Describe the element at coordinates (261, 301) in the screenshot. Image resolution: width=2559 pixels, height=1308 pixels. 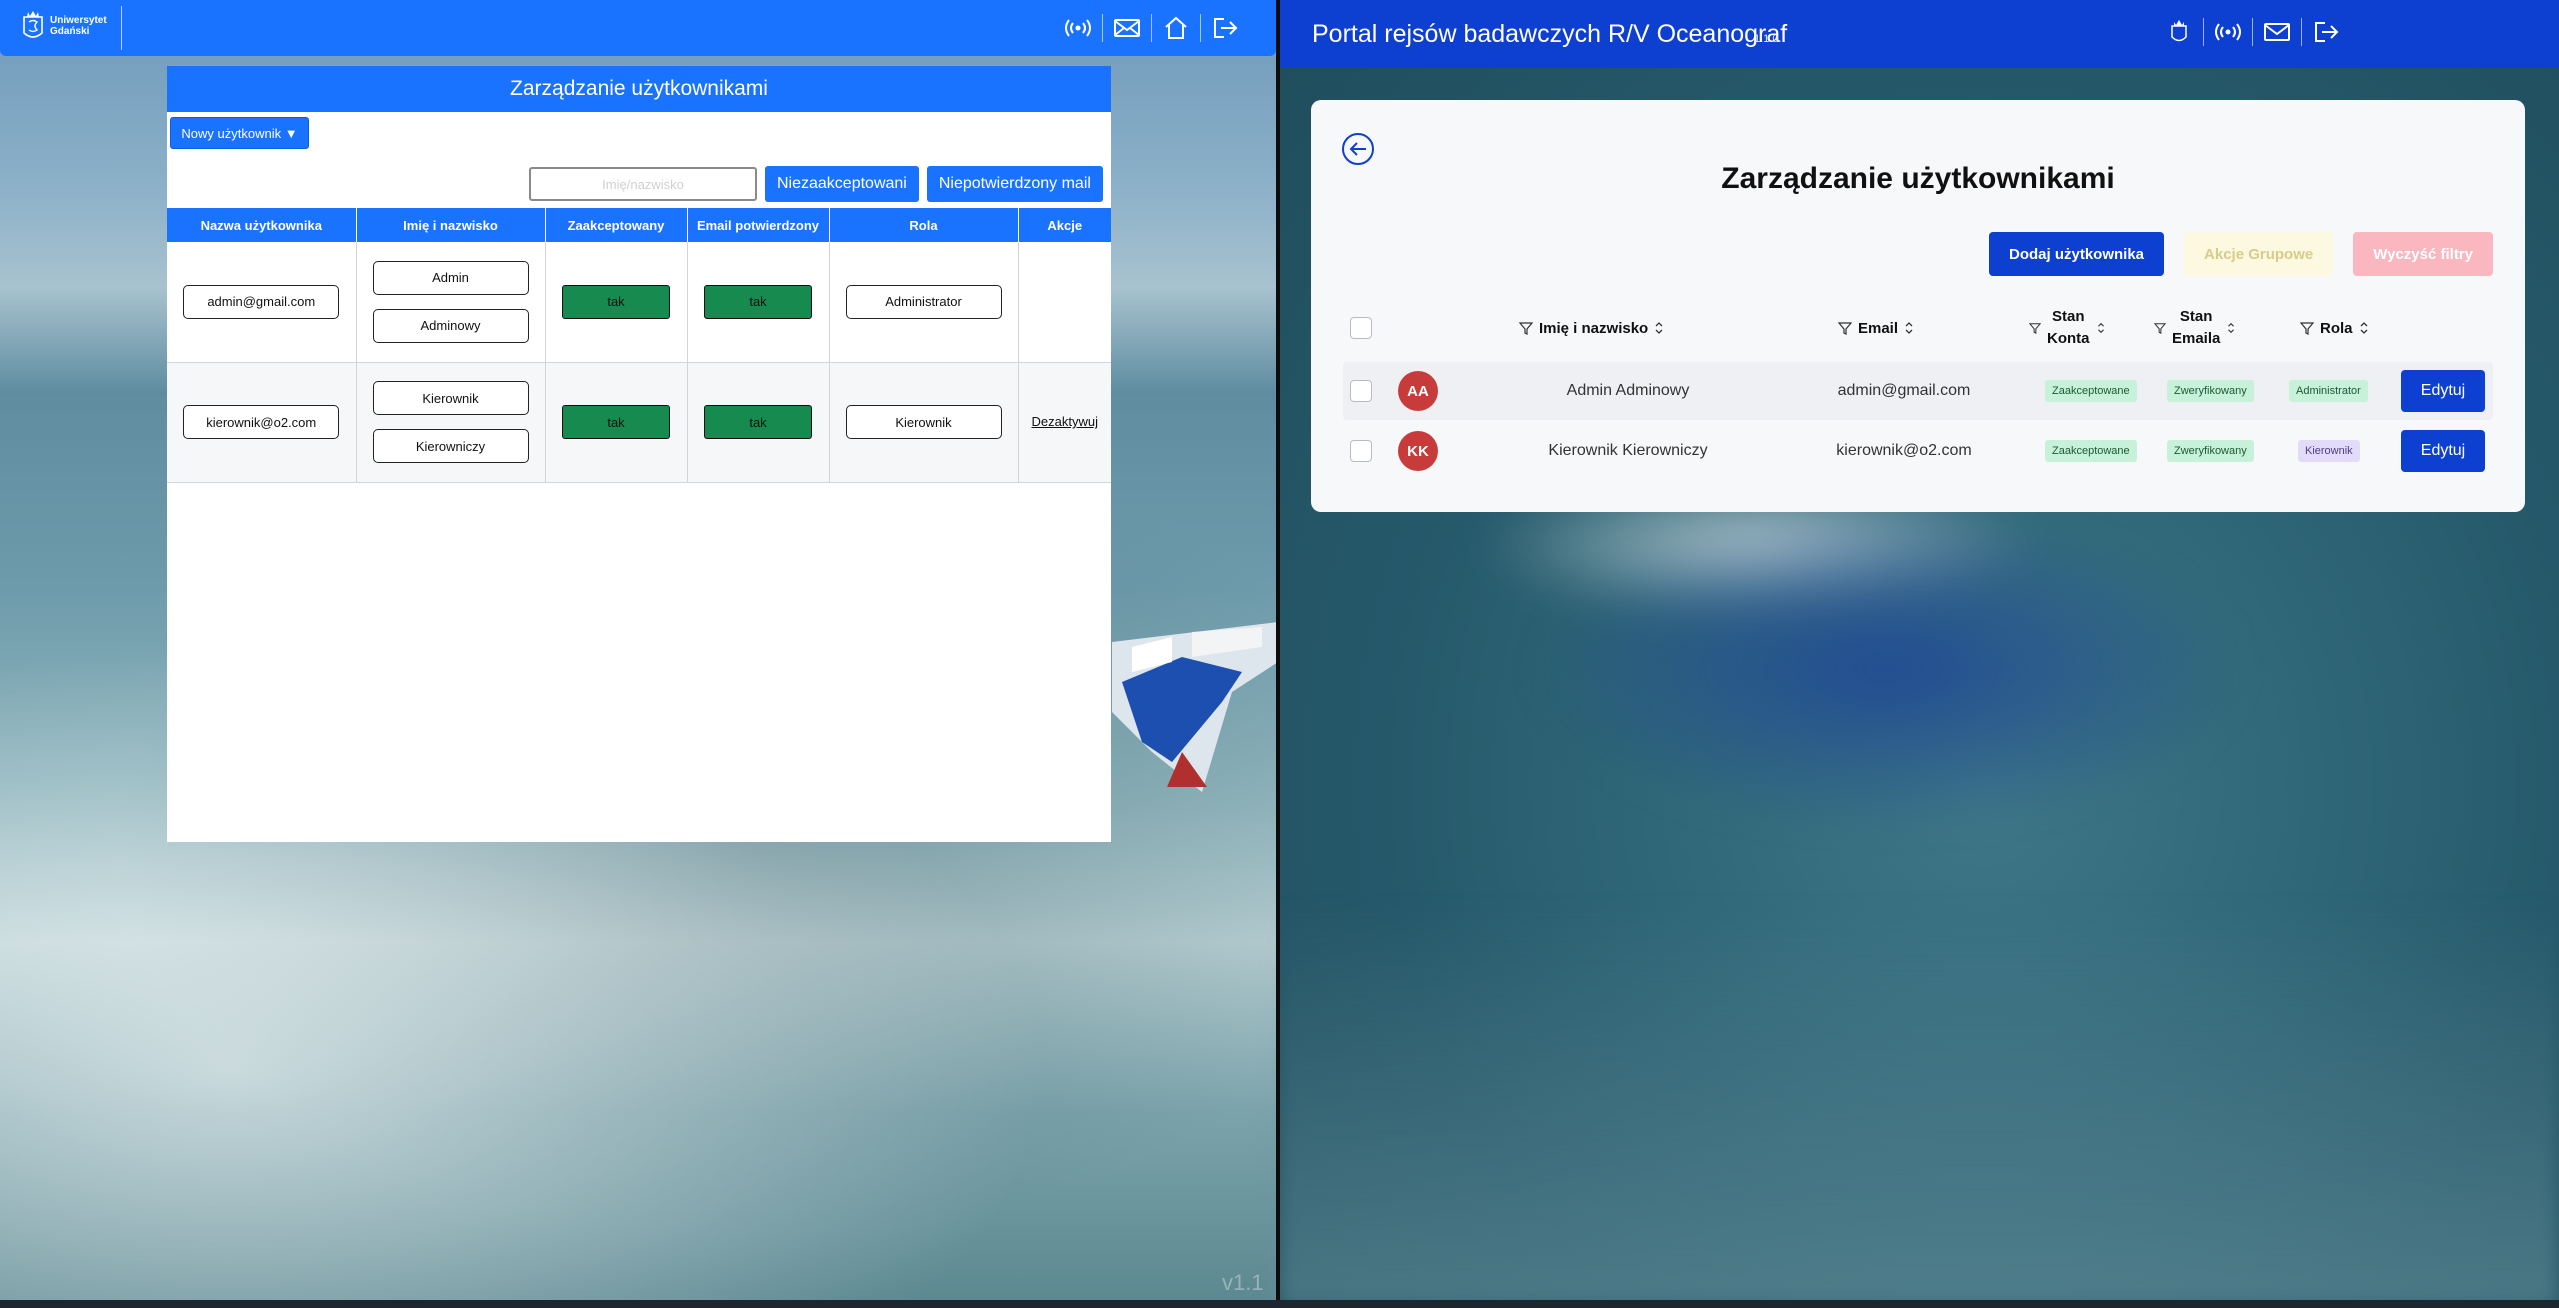
I see `username-field: admin@gmail.com` at that location.